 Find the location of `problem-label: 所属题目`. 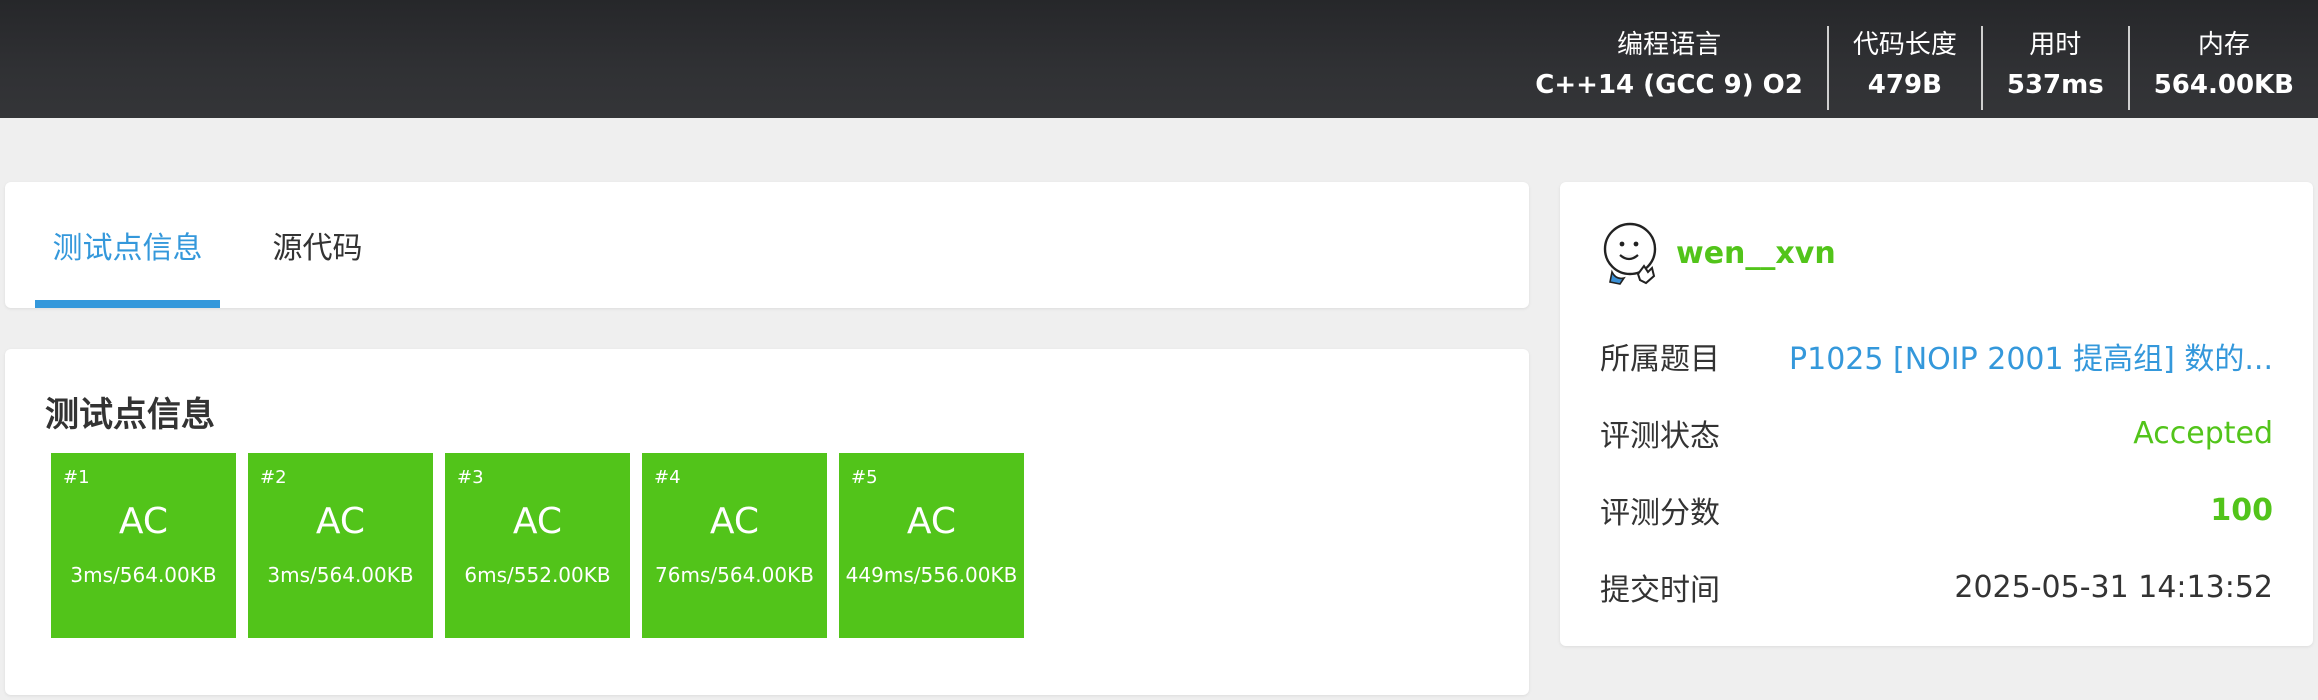

problem-label: 所属题目 is located at coordinates (1660, 359).